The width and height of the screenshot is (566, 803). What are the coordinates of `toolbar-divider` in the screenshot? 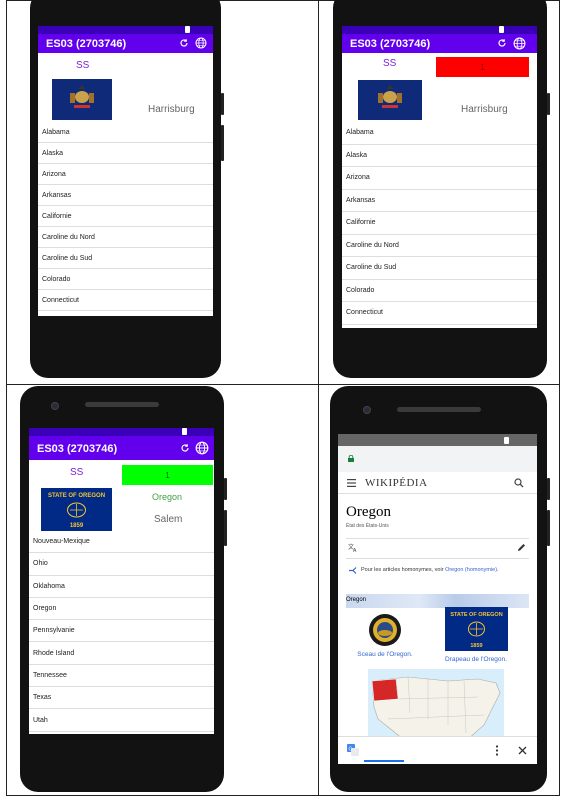 It's located at (437, 538).